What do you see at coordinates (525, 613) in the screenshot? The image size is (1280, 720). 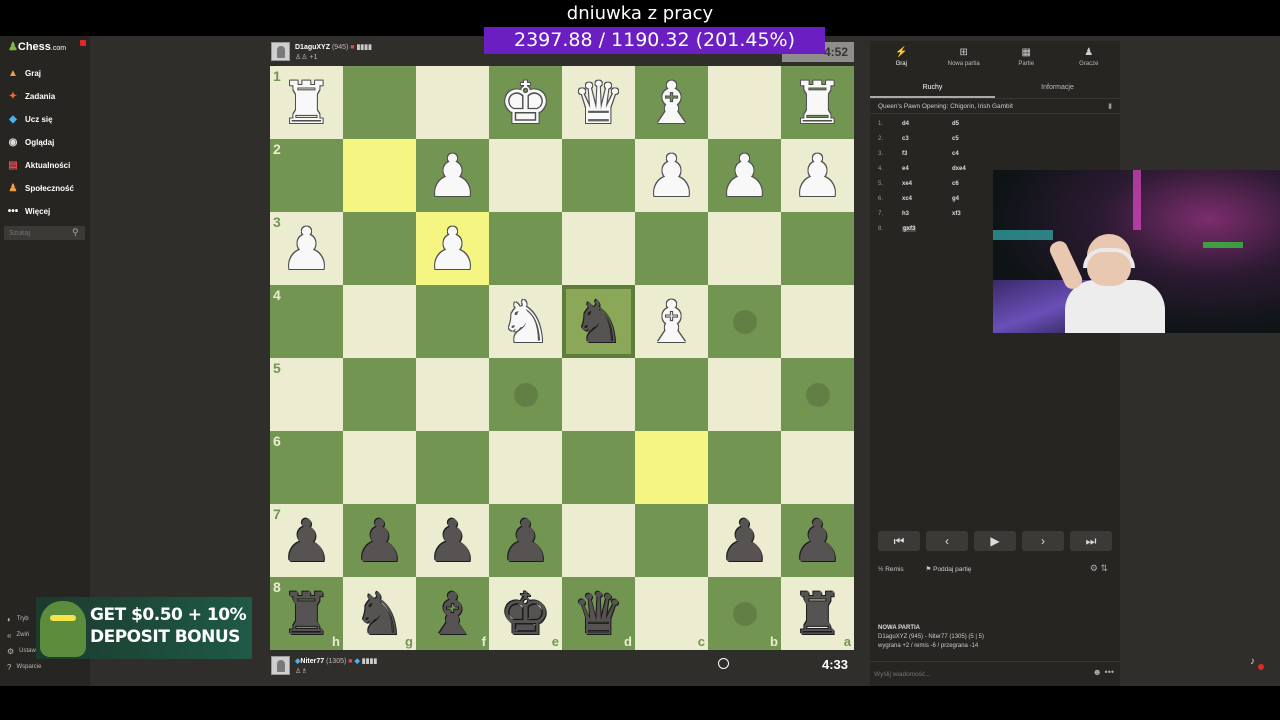 I see `board-square: e ♚` at bounding box center [525, 613].